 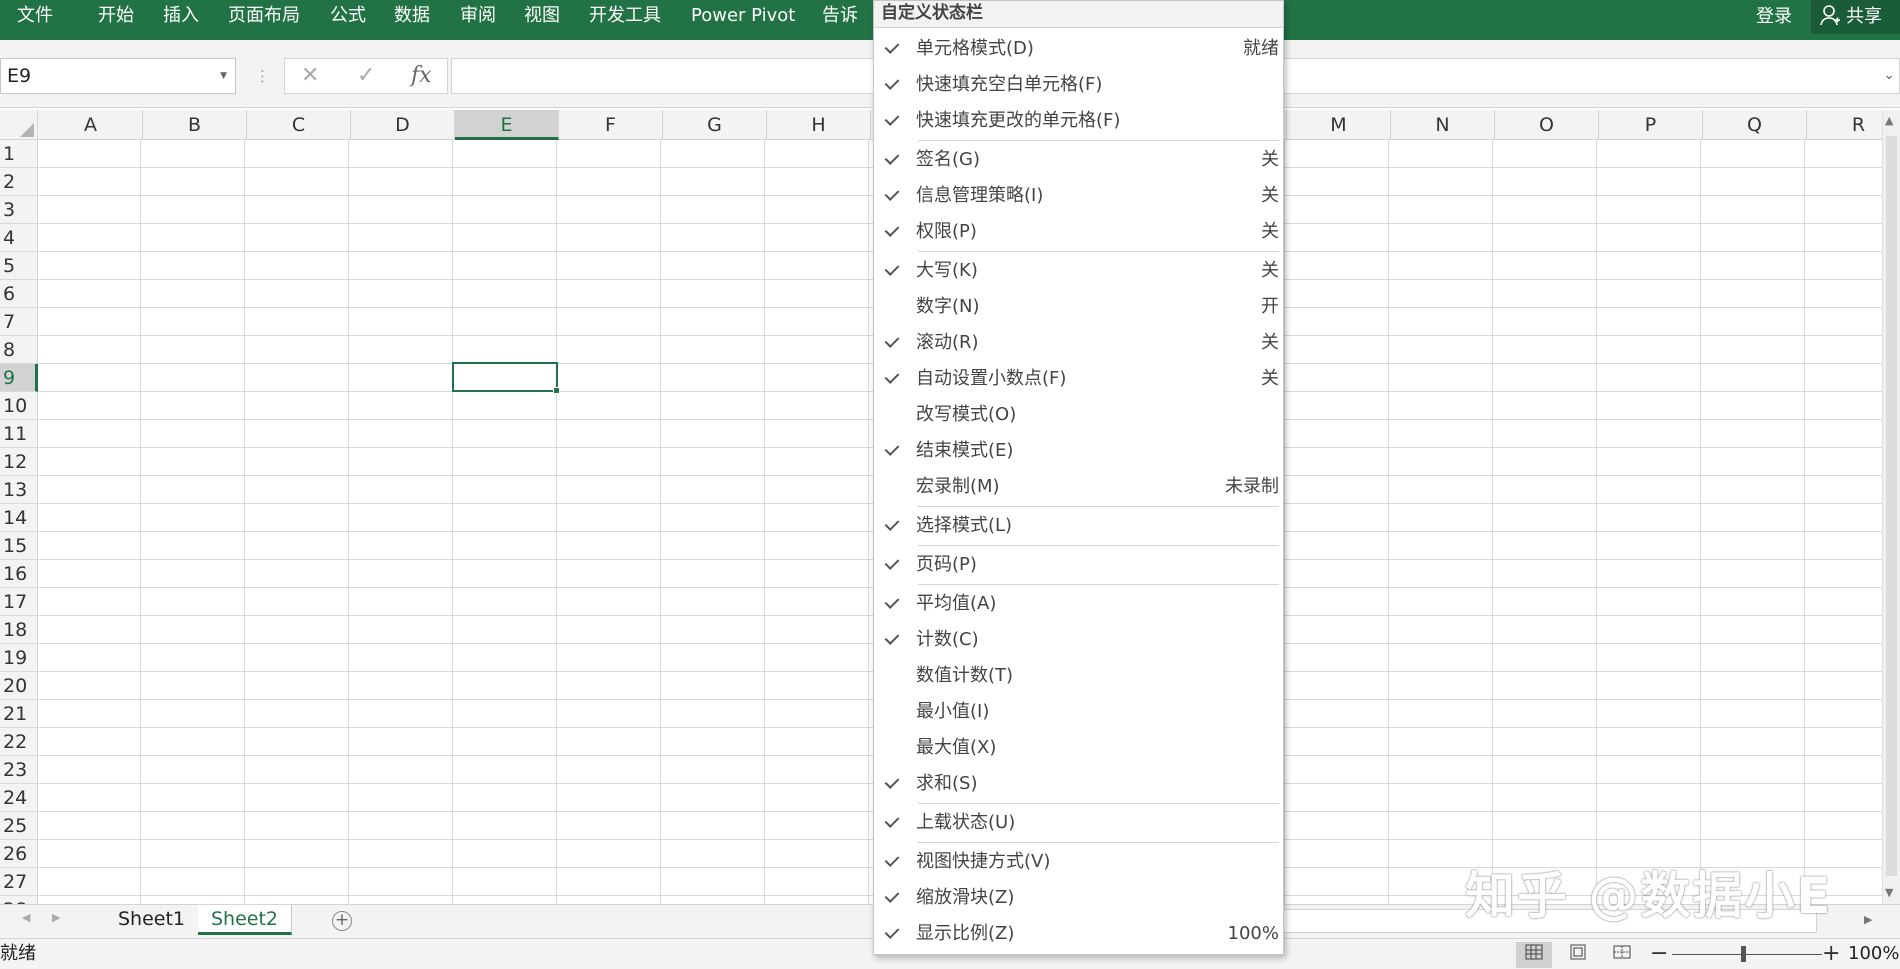 What do you see at coordinates (1651, 125) in the screenshot?
I see `column-header: P` at bounding box center [1651, 125].